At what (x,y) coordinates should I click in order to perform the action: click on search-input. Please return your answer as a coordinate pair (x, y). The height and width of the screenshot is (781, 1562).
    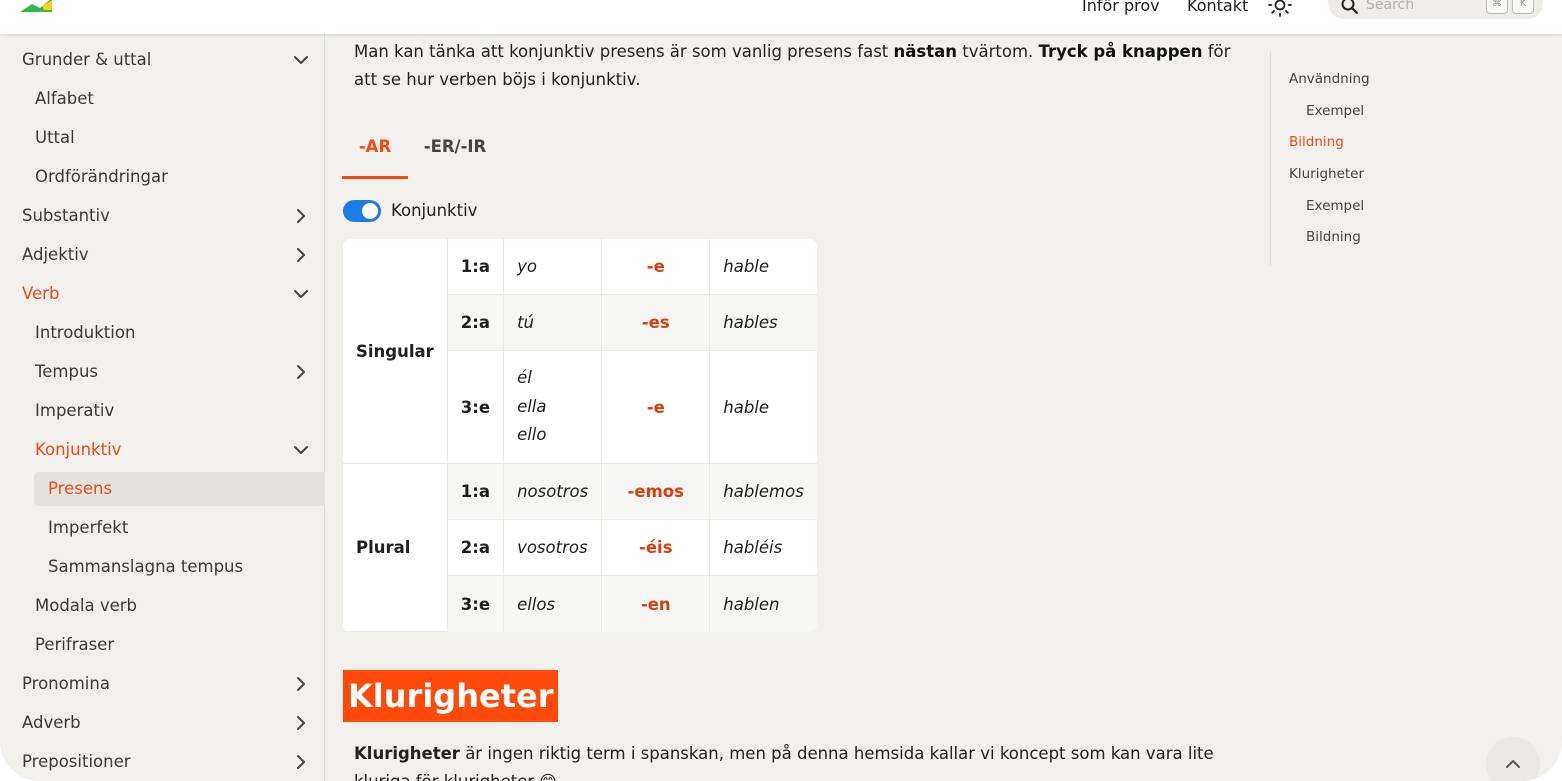
    Looking at the image, I should click on (1421, 7).